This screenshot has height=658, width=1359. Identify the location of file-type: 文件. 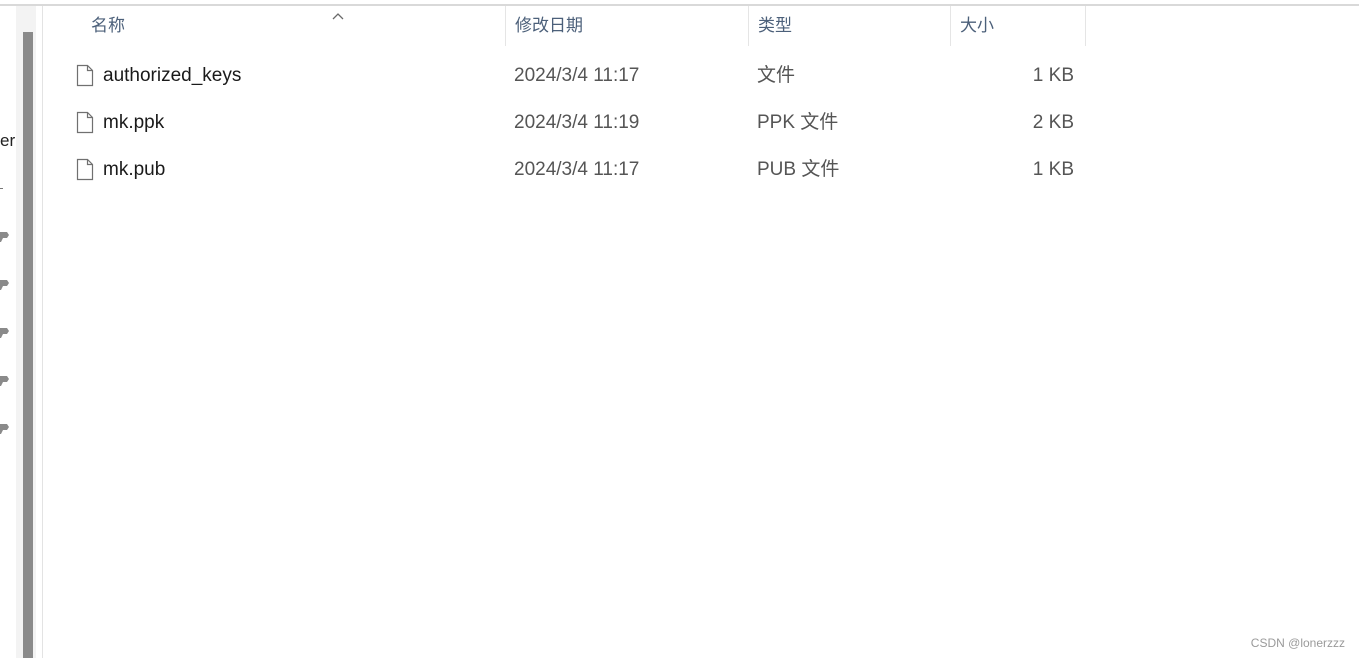
(776, 75).